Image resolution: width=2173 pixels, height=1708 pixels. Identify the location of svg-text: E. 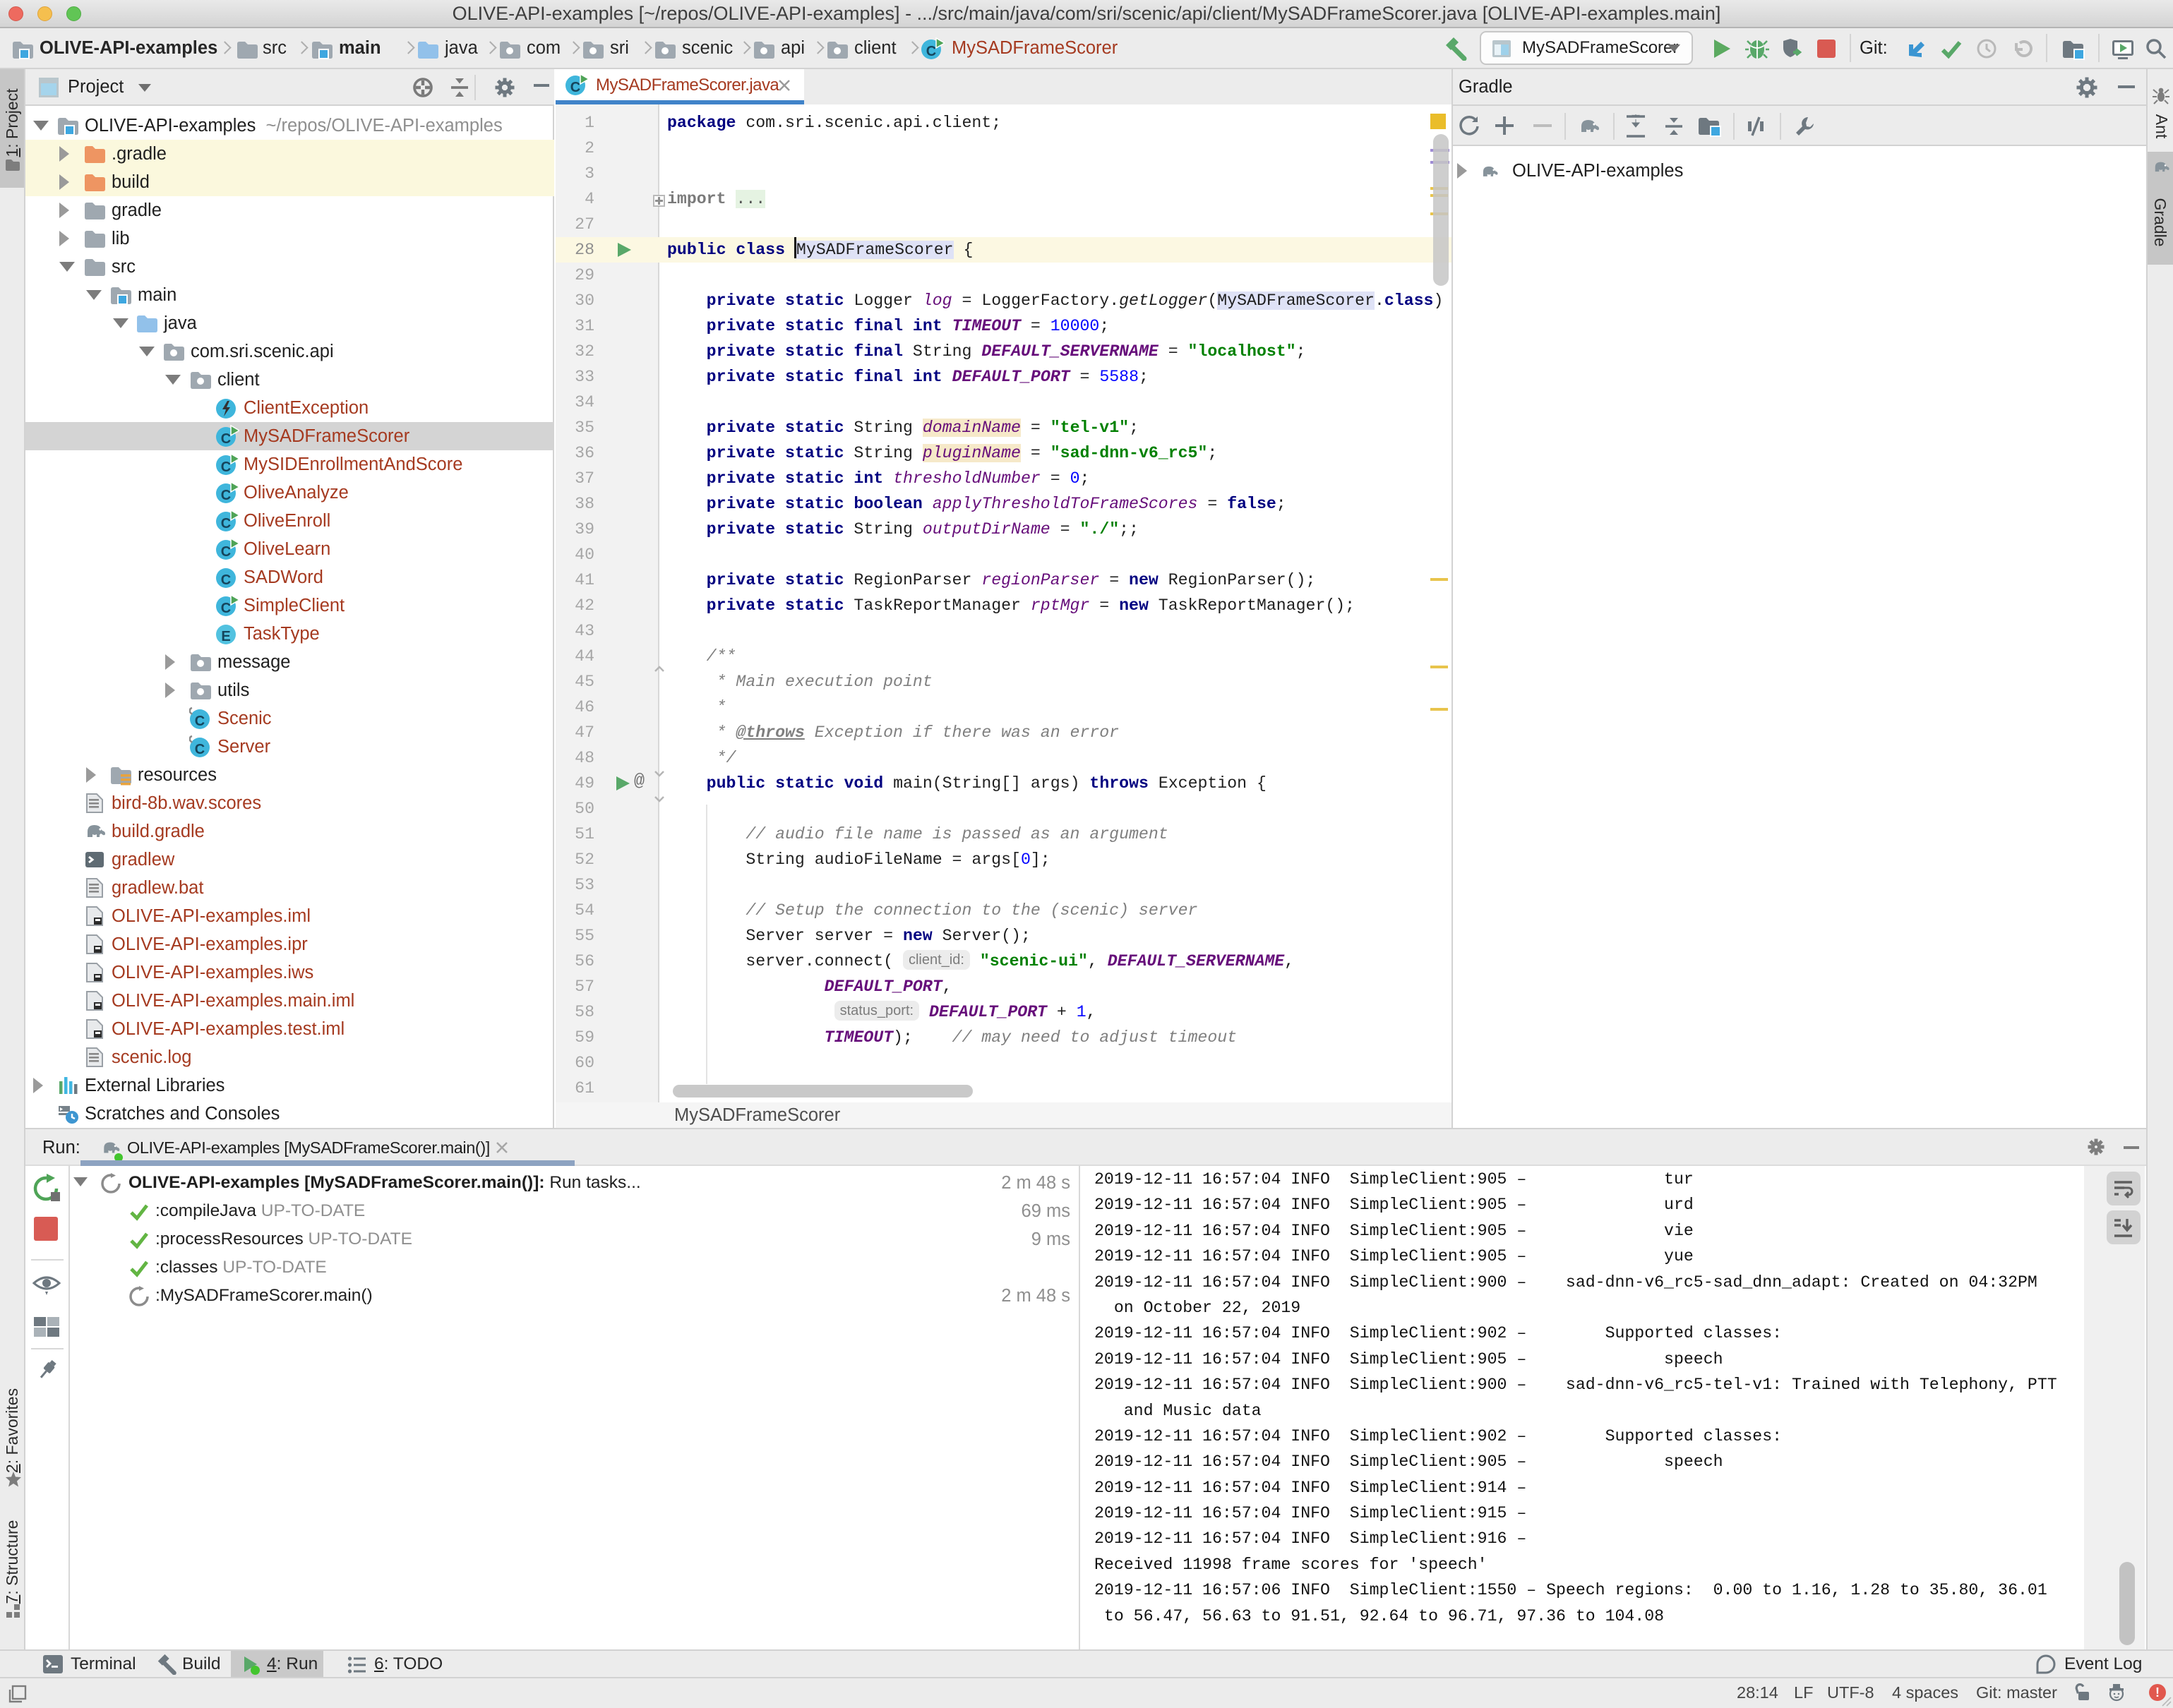
(226, 636).